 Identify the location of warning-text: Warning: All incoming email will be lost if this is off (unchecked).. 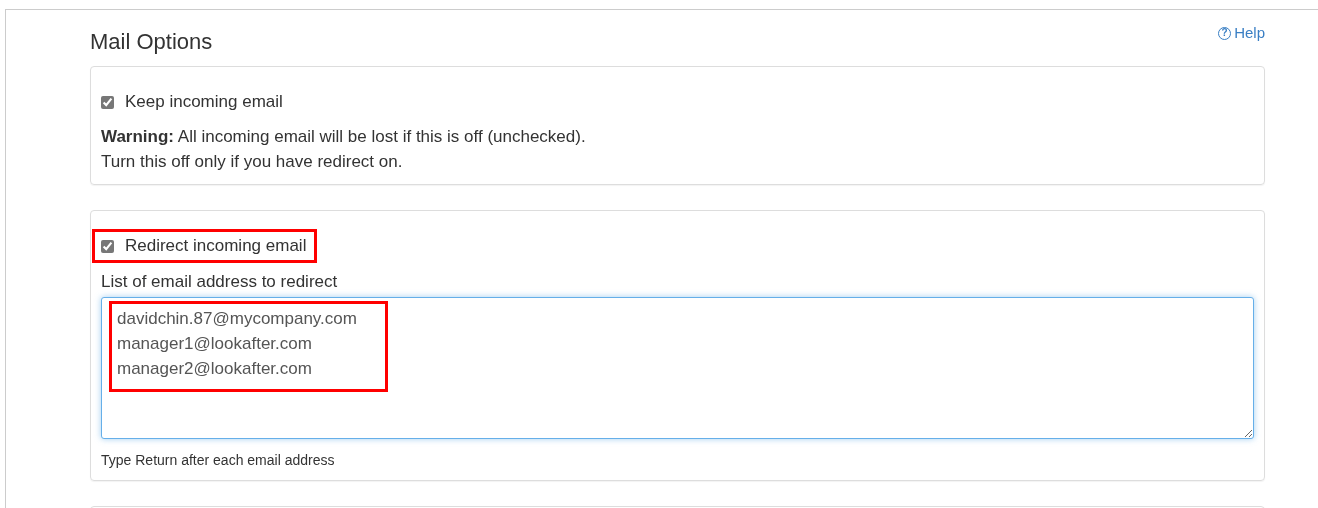
(344, 137).